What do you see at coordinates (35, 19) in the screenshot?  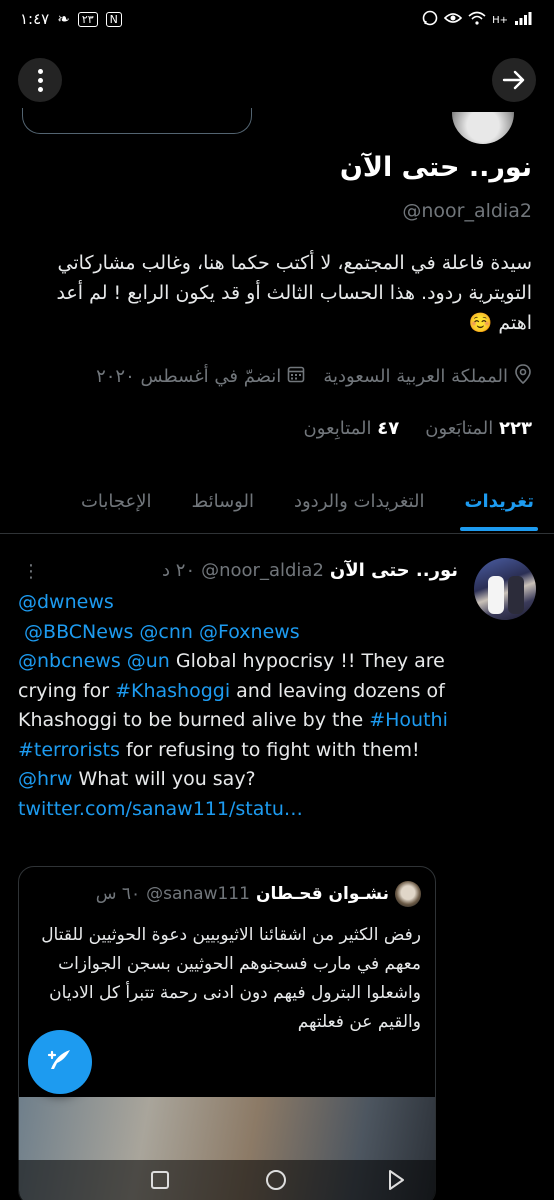 I see `clock: ١:٤٧` at bounding box center [35, 19].